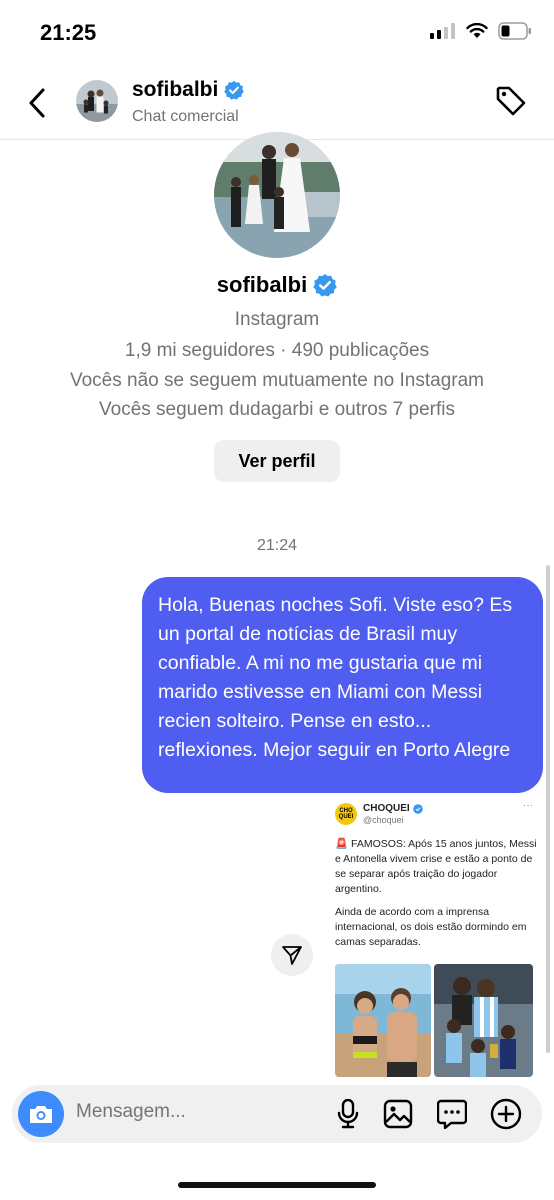 The height and width of the screenshot is (1200, 554). I want to click on profile-stats: 1,9 mi seguidores · 490 publicações, so click(277, 350).